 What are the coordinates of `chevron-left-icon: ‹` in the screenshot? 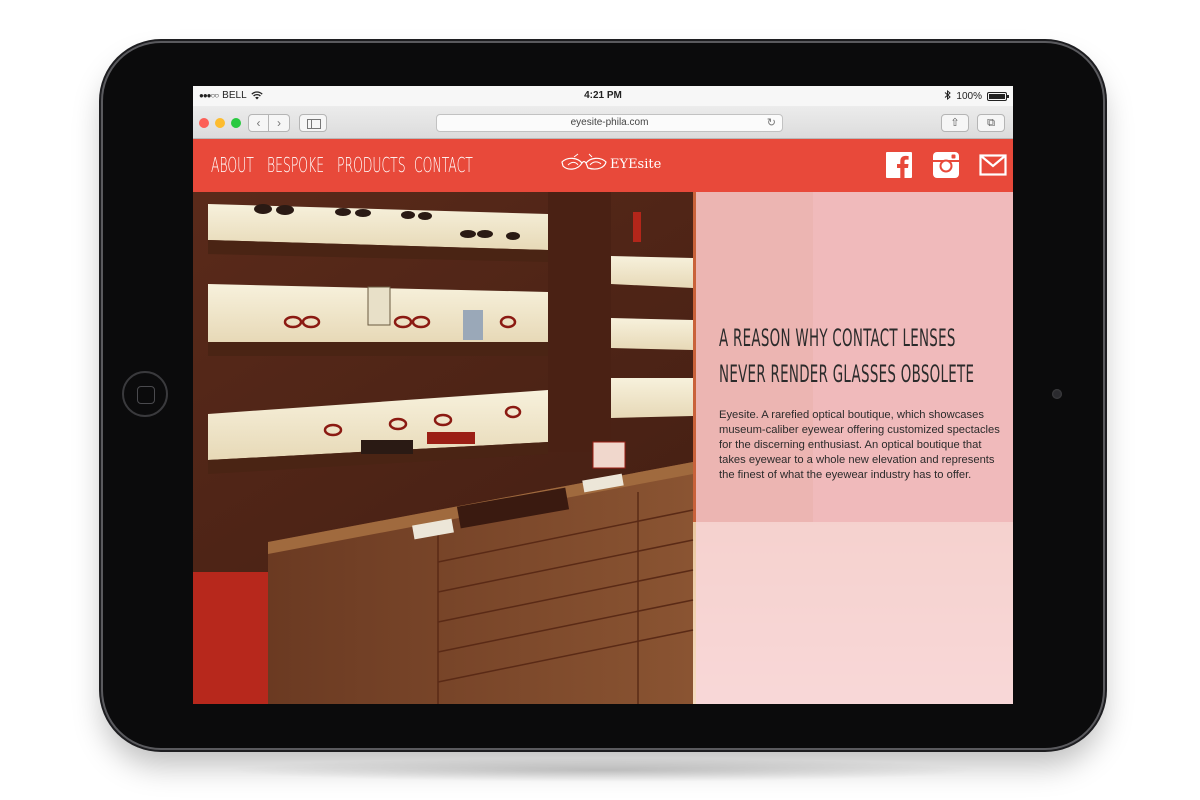 It's located at (258, 123).